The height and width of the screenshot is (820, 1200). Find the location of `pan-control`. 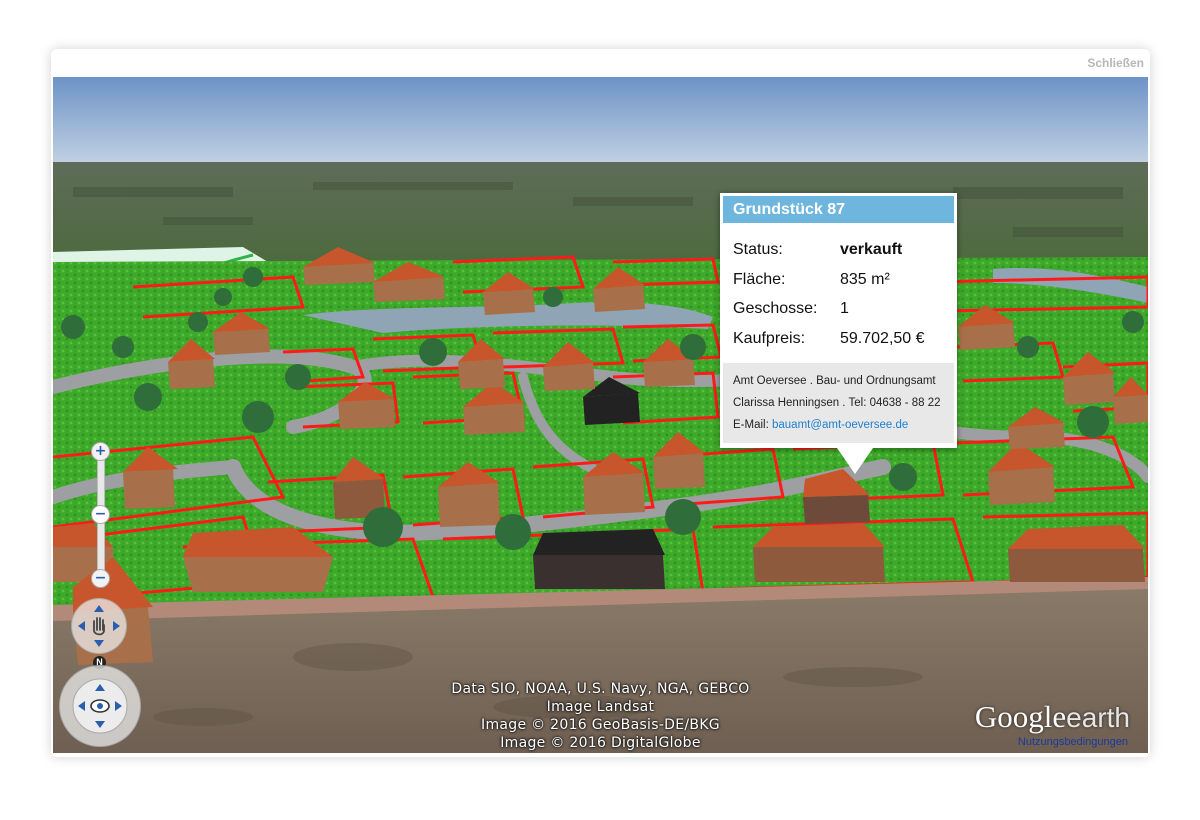

pan-control is located at coordinates (99, 626).